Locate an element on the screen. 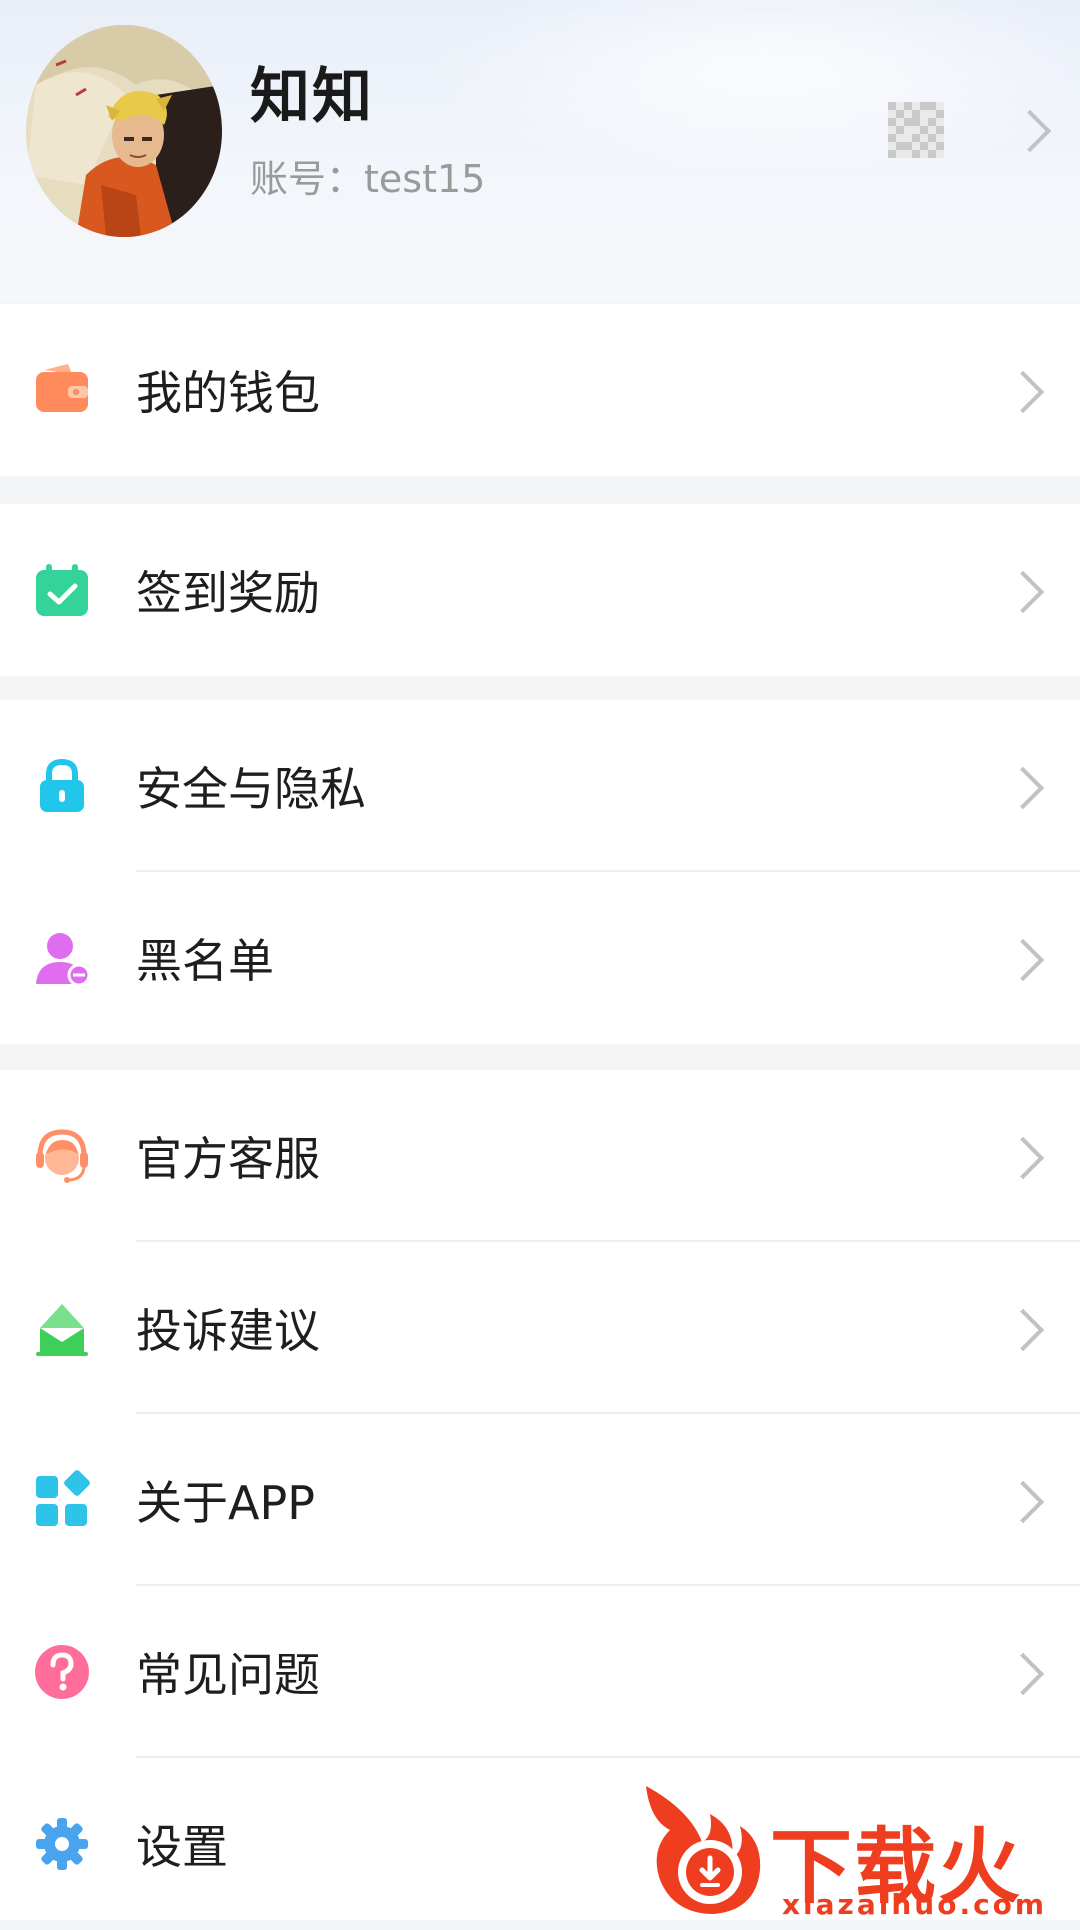 This screenshot has height=1930, width=1080. account-id: 账号：test15 is located at coordinates (367, 175).